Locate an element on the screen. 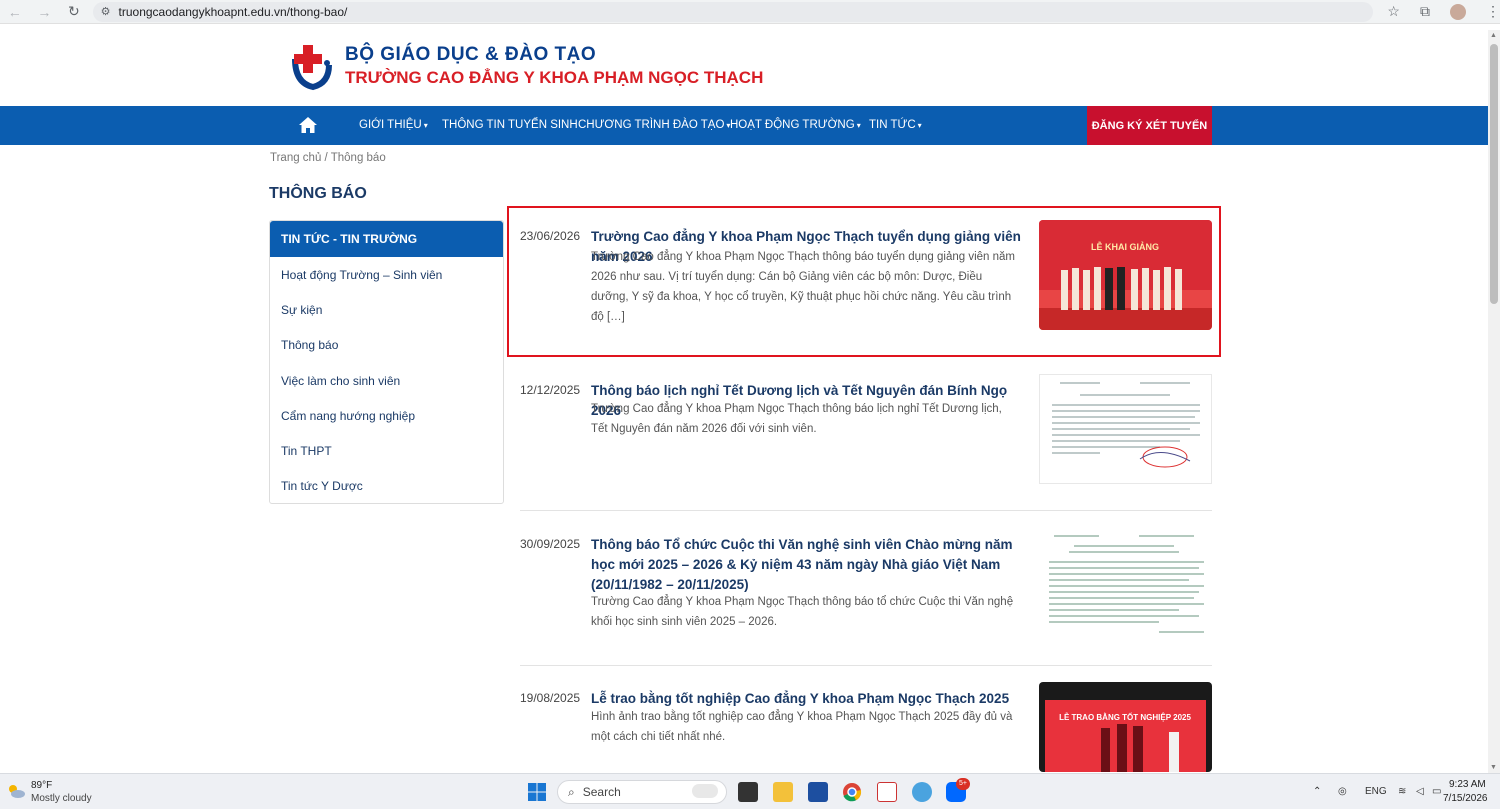 This screenshot has width=1500, height=809. ministry-name: BỘ GIÁO DỤC & ĐÀO TẠO is located at coordinates (471, 54).